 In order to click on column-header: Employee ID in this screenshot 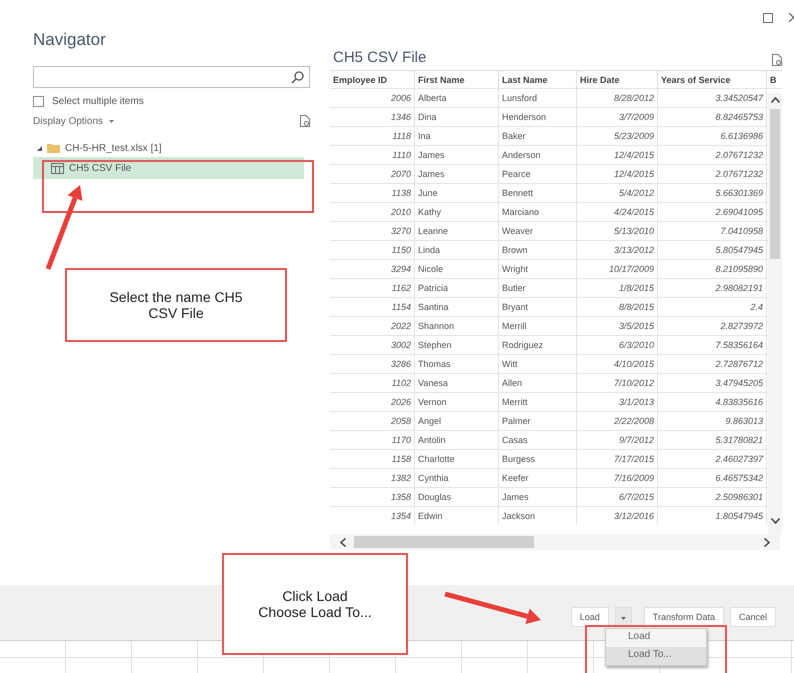, I will do `click(372, 79)`.